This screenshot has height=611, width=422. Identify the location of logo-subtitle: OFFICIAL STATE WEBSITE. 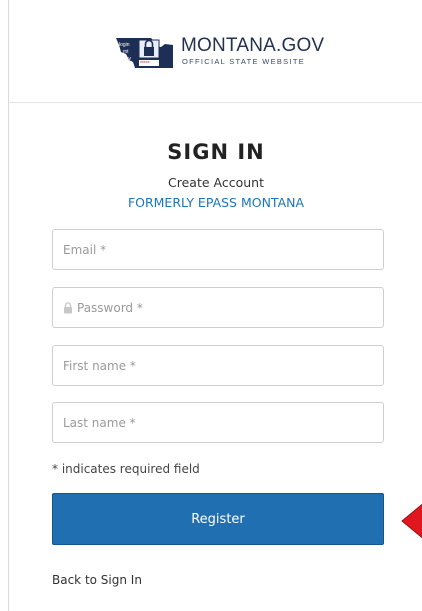
(244, 61).